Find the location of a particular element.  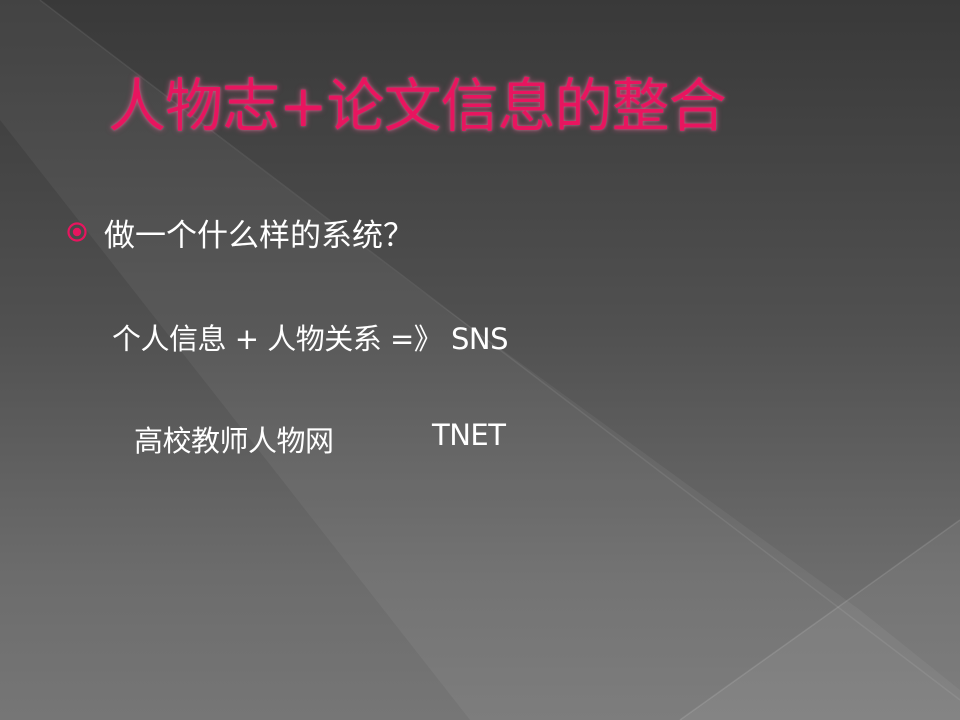

circled-dot-bullet-icon is located at coordinates (77, 232).